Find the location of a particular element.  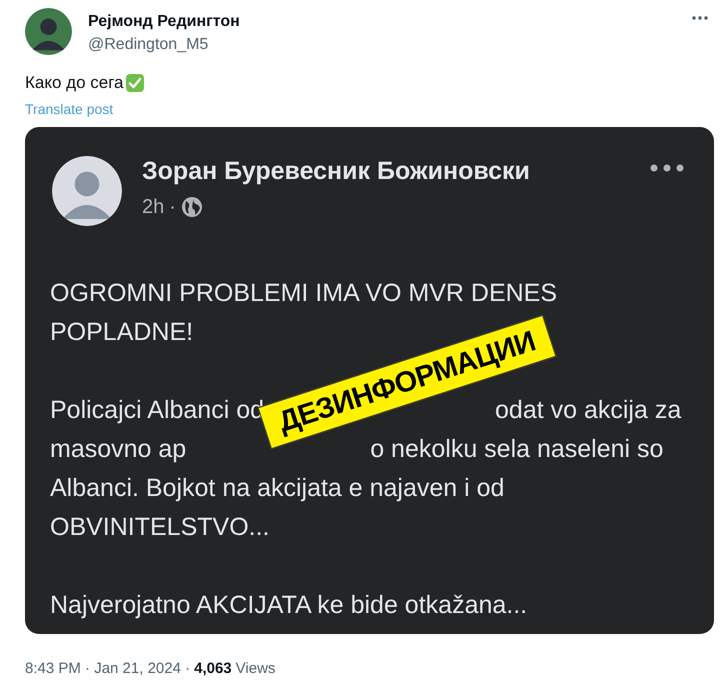

post-text: POPLADNE! is located at coordinates (122, 331).